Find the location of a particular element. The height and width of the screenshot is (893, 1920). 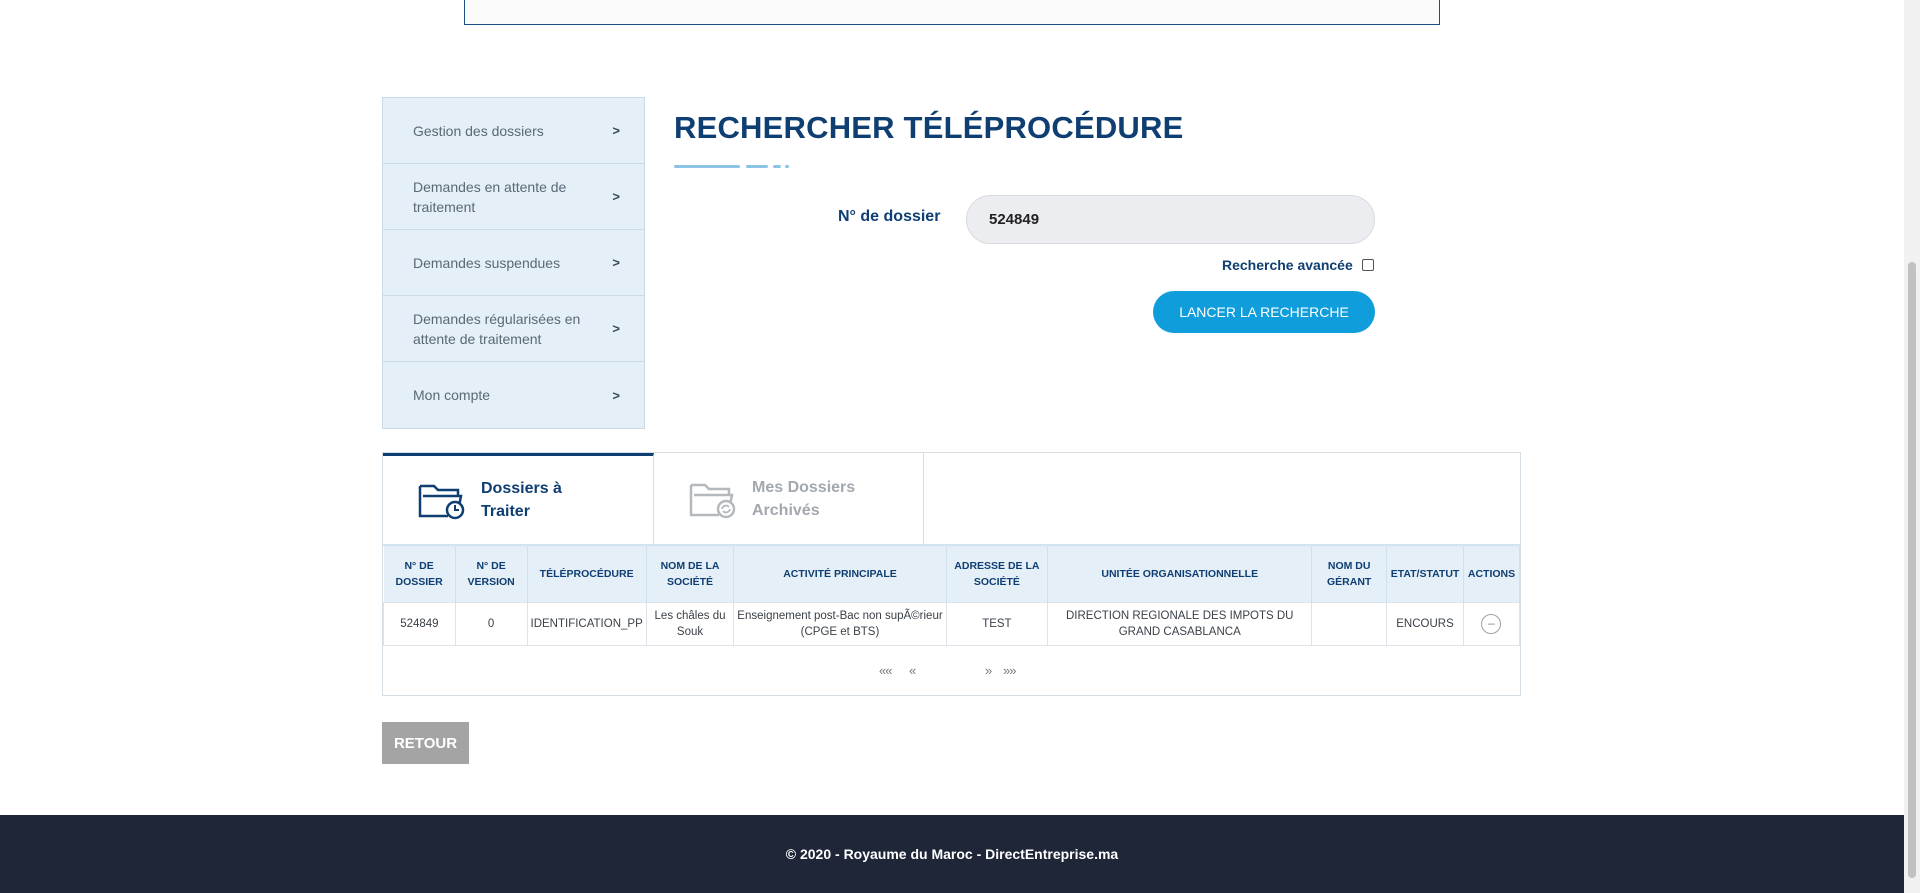

column-header: N° DE DOSSIER is located at coordinates (419, 574).